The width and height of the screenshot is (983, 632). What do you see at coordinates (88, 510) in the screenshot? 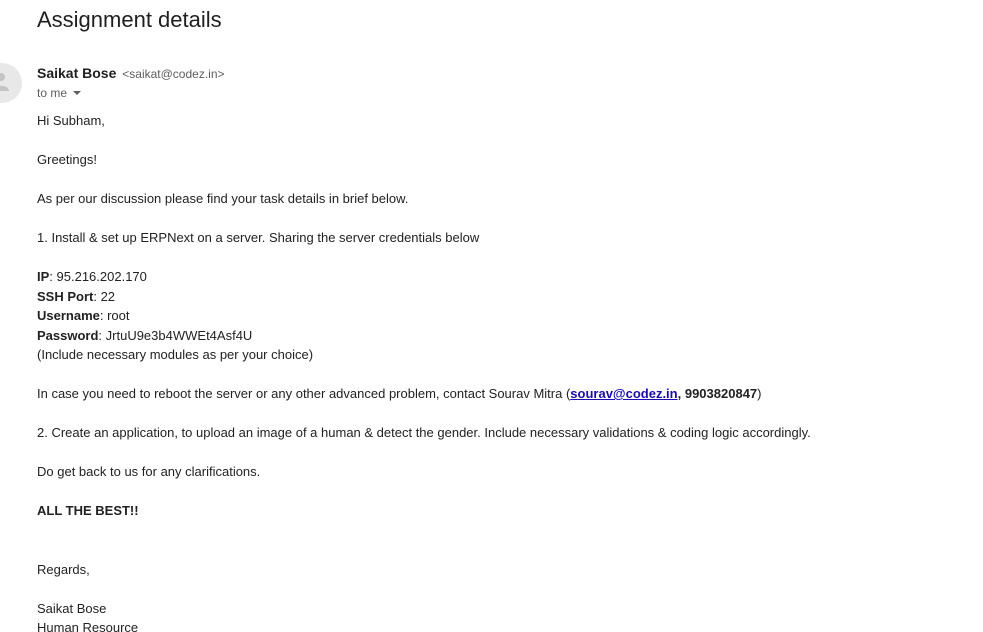
I see `all-the-best-text: ALL THE BEST!!` at bounding box center [88, 510].